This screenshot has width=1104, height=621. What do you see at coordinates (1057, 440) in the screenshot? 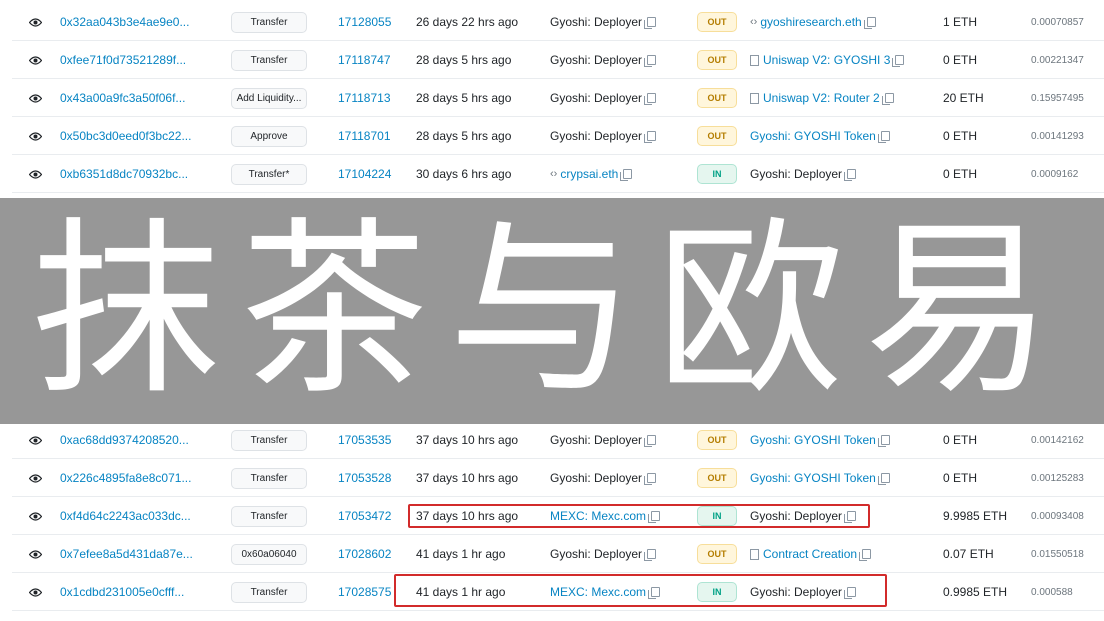
I see `txn-fee-text: 0.00142162` at bounding box center [1057, 440].